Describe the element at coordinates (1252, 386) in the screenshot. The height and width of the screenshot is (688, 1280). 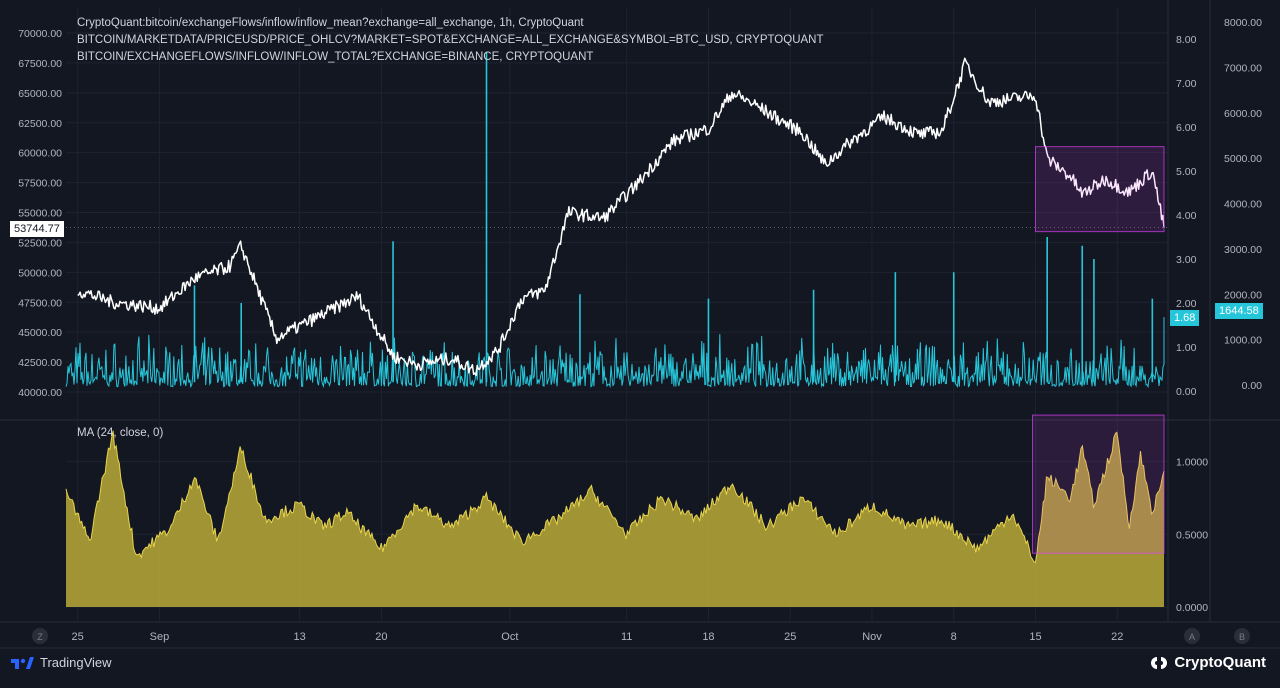
I see `binance-total-tick-label: 0.00` at that location.